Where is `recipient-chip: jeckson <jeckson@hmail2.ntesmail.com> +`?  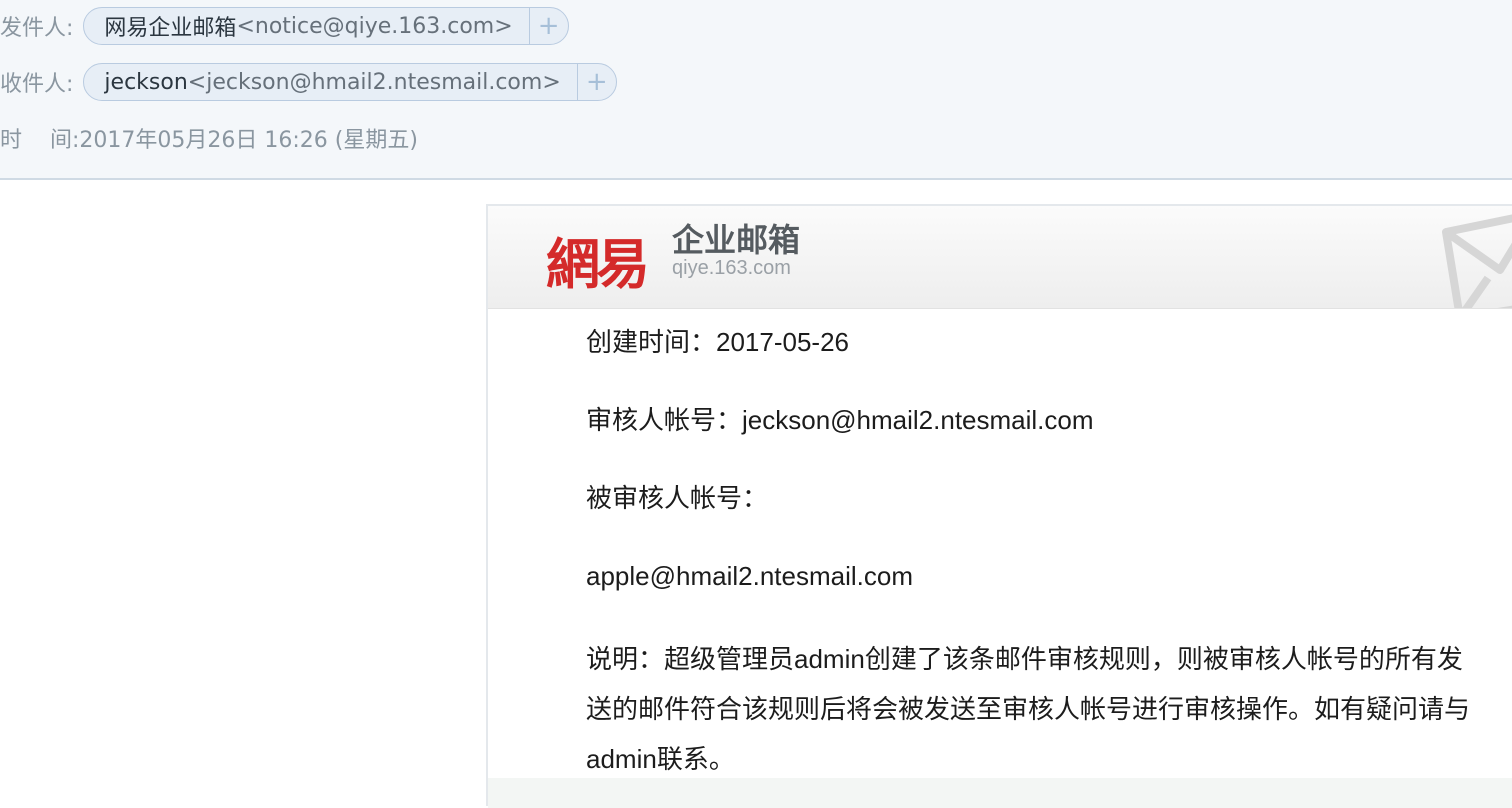 recipient-chip: jeckson <jeckson@hmail2.ntesmail.com> + is located at coordinates (350, 82).